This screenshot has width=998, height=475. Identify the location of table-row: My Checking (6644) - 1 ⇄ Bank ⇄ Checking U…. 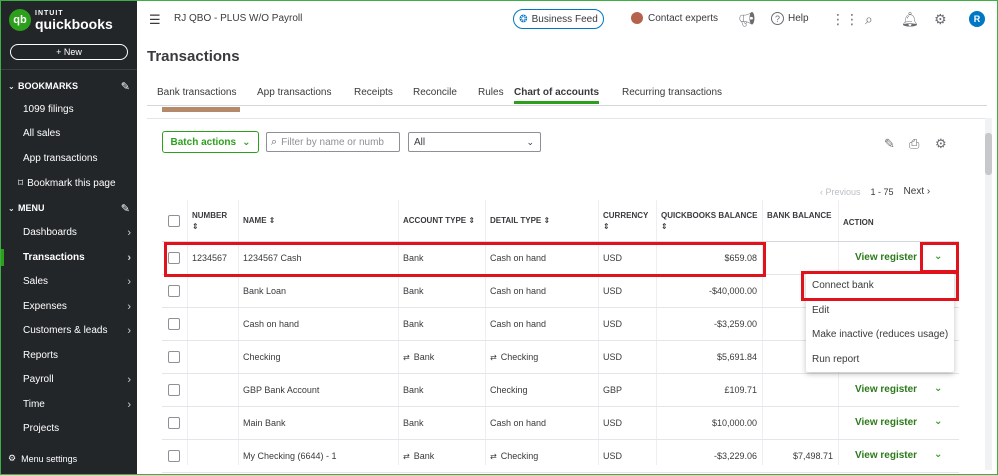
(560, 456).